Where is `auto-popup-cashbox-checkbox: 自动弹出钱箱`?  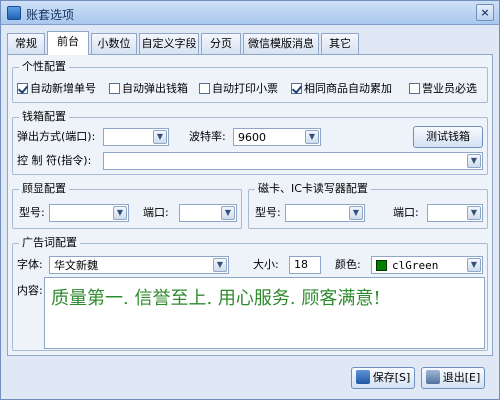 auto-popup-cashbox-checkbox: 自动弹出钱箱 is located at coordinates (148, 89).